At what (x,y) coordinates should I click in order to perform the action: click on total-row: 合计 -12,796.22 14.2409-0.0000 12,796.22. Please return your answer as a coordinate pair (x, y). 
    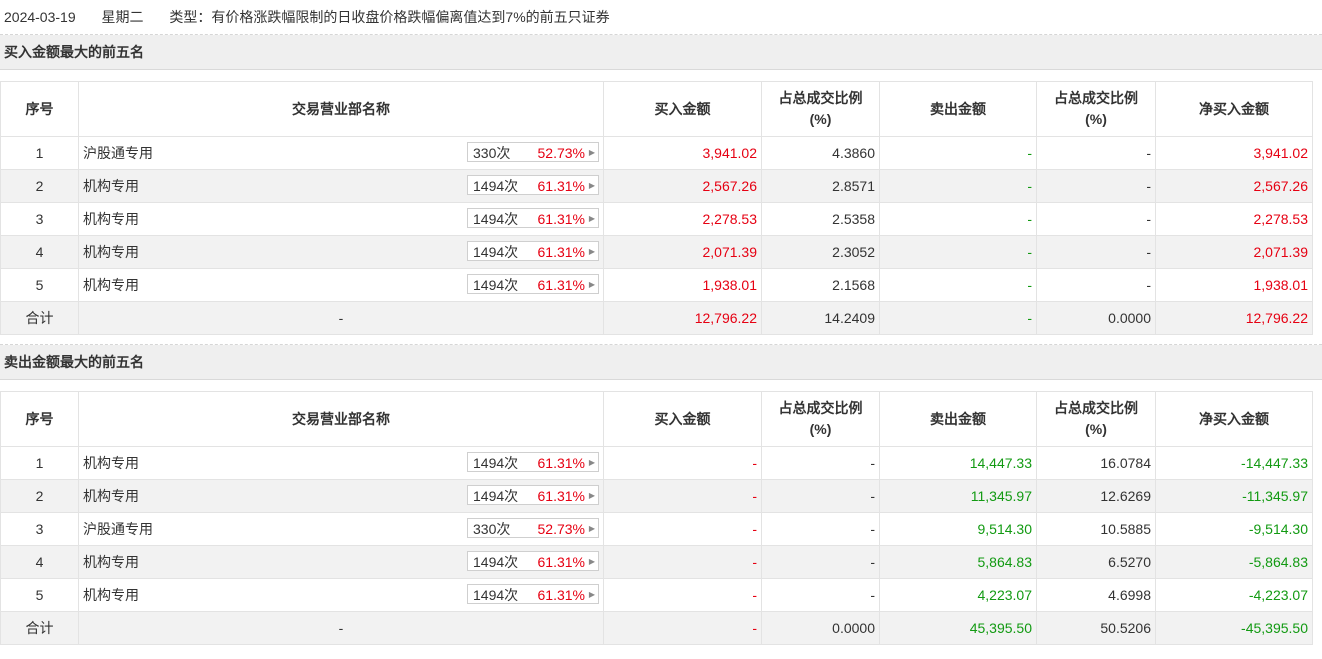
    Looking at the image, I should click on (656, 318).